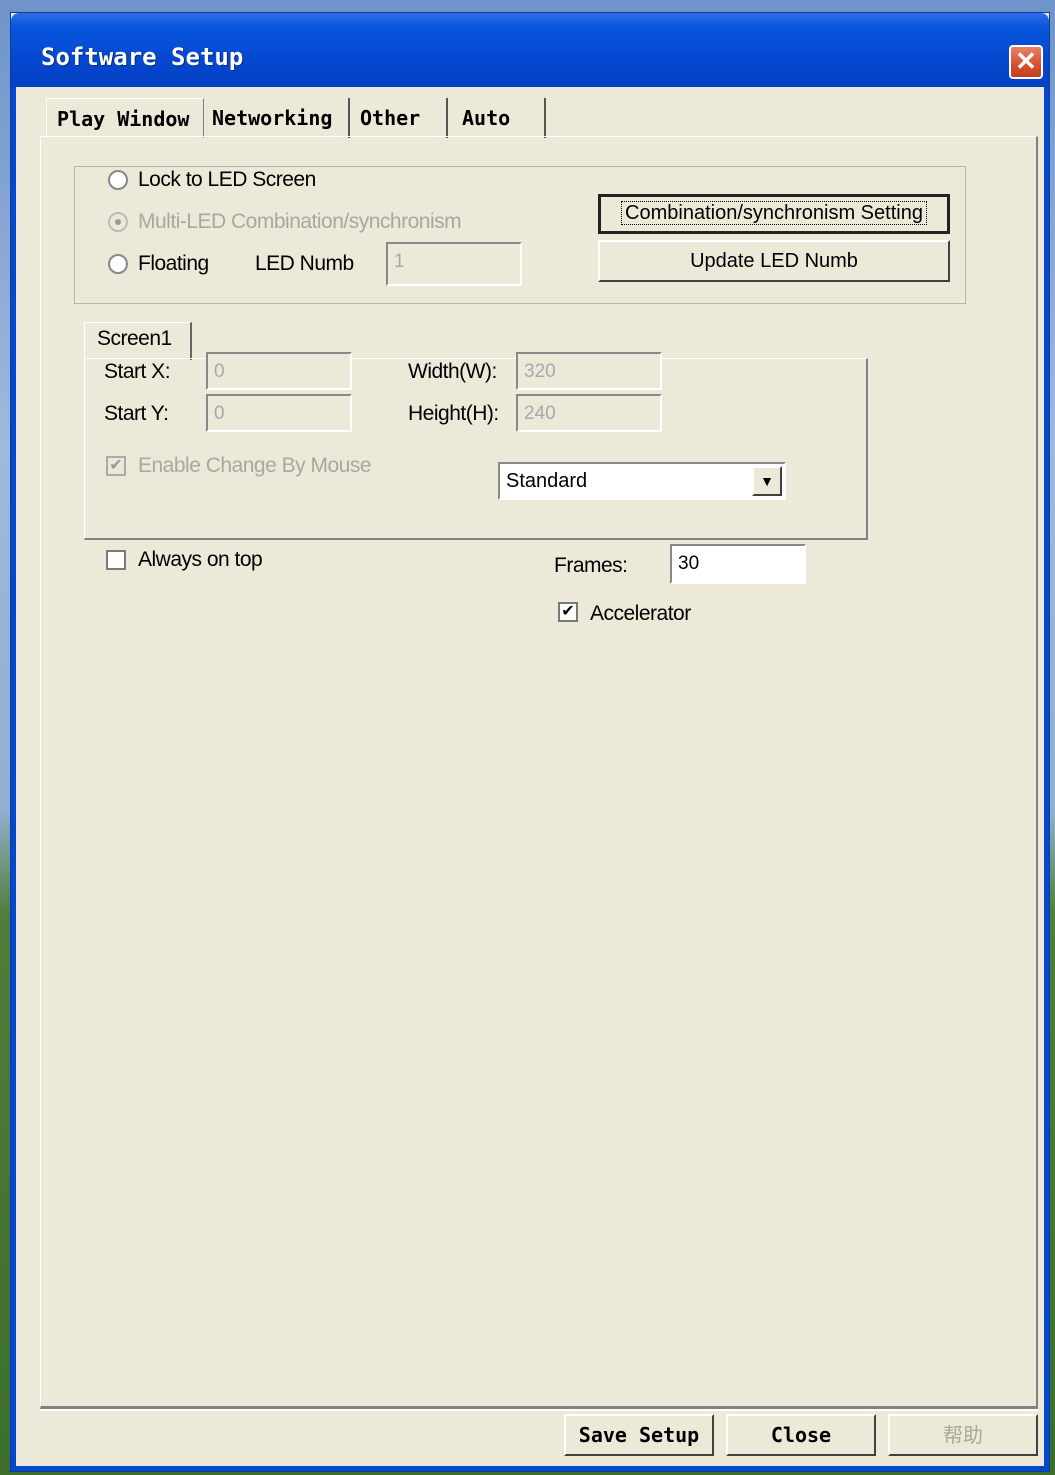 The height and width of the screenshot is (1475, 1055). I want to click on combination-setting-label: Combination/synchronism Setting, so click(774, 213).